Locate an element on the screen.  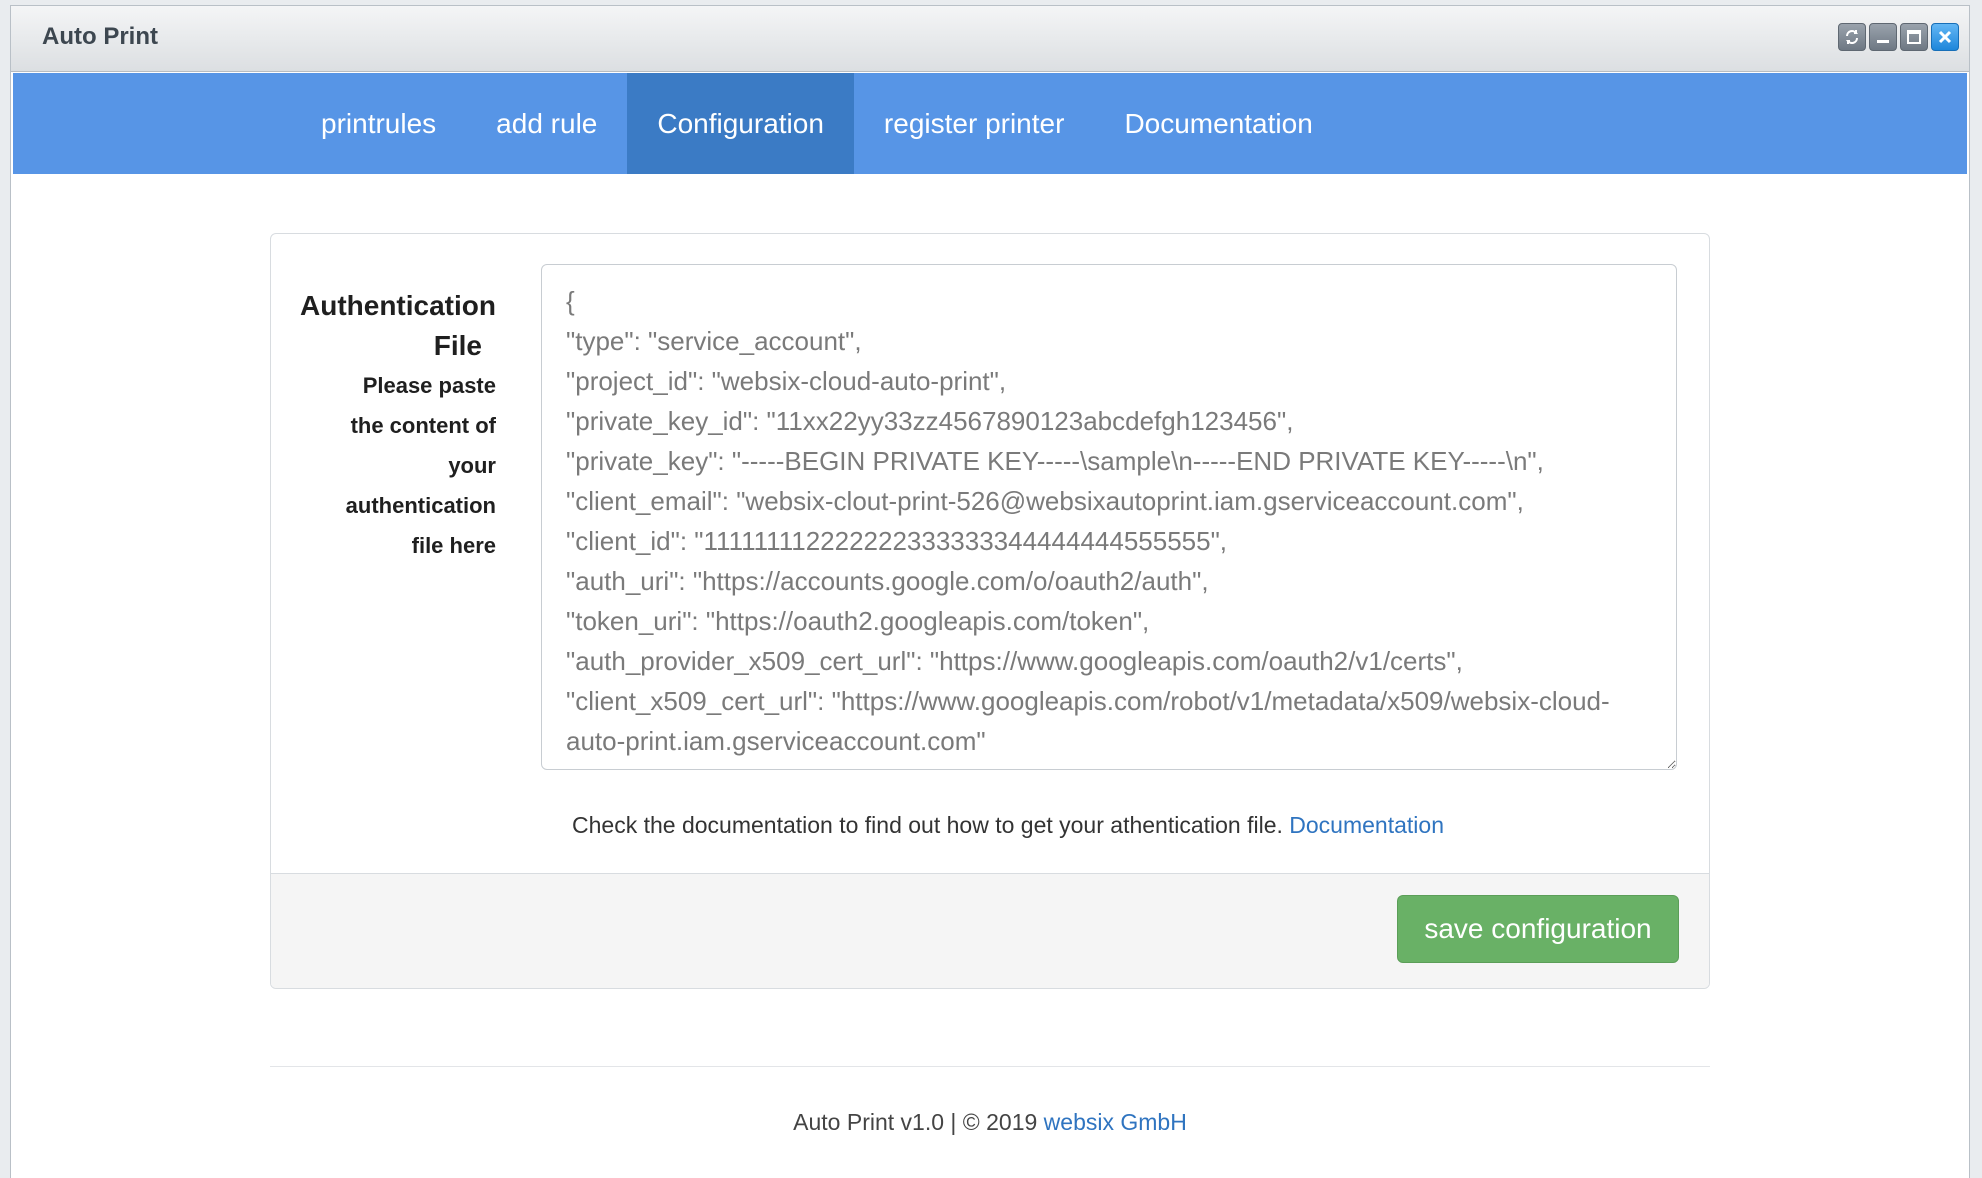
footer-divider is located at coordinates (990, 1066).